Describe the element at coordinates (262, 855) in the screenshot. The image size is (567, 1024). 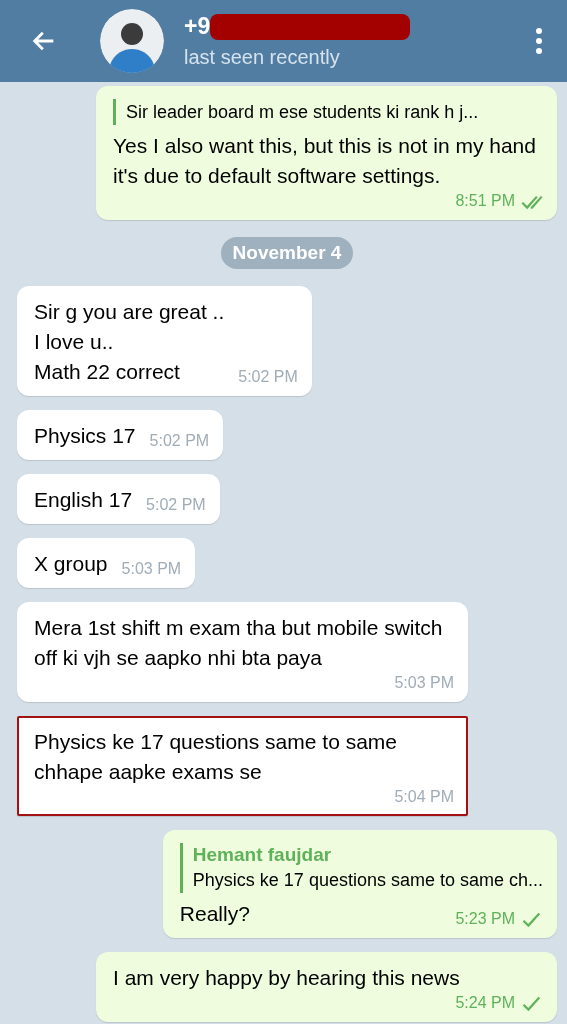
I see `quoted-sender-name: Hemant faujdar` at that location.